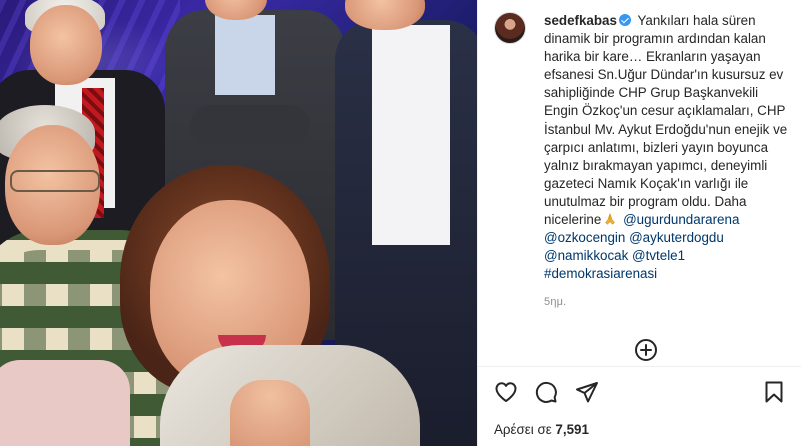 The image size is (801, 446). Describe the element at coordinates (580, 20) in the screenshot. I see `username-link: sedefkabas` at that location.